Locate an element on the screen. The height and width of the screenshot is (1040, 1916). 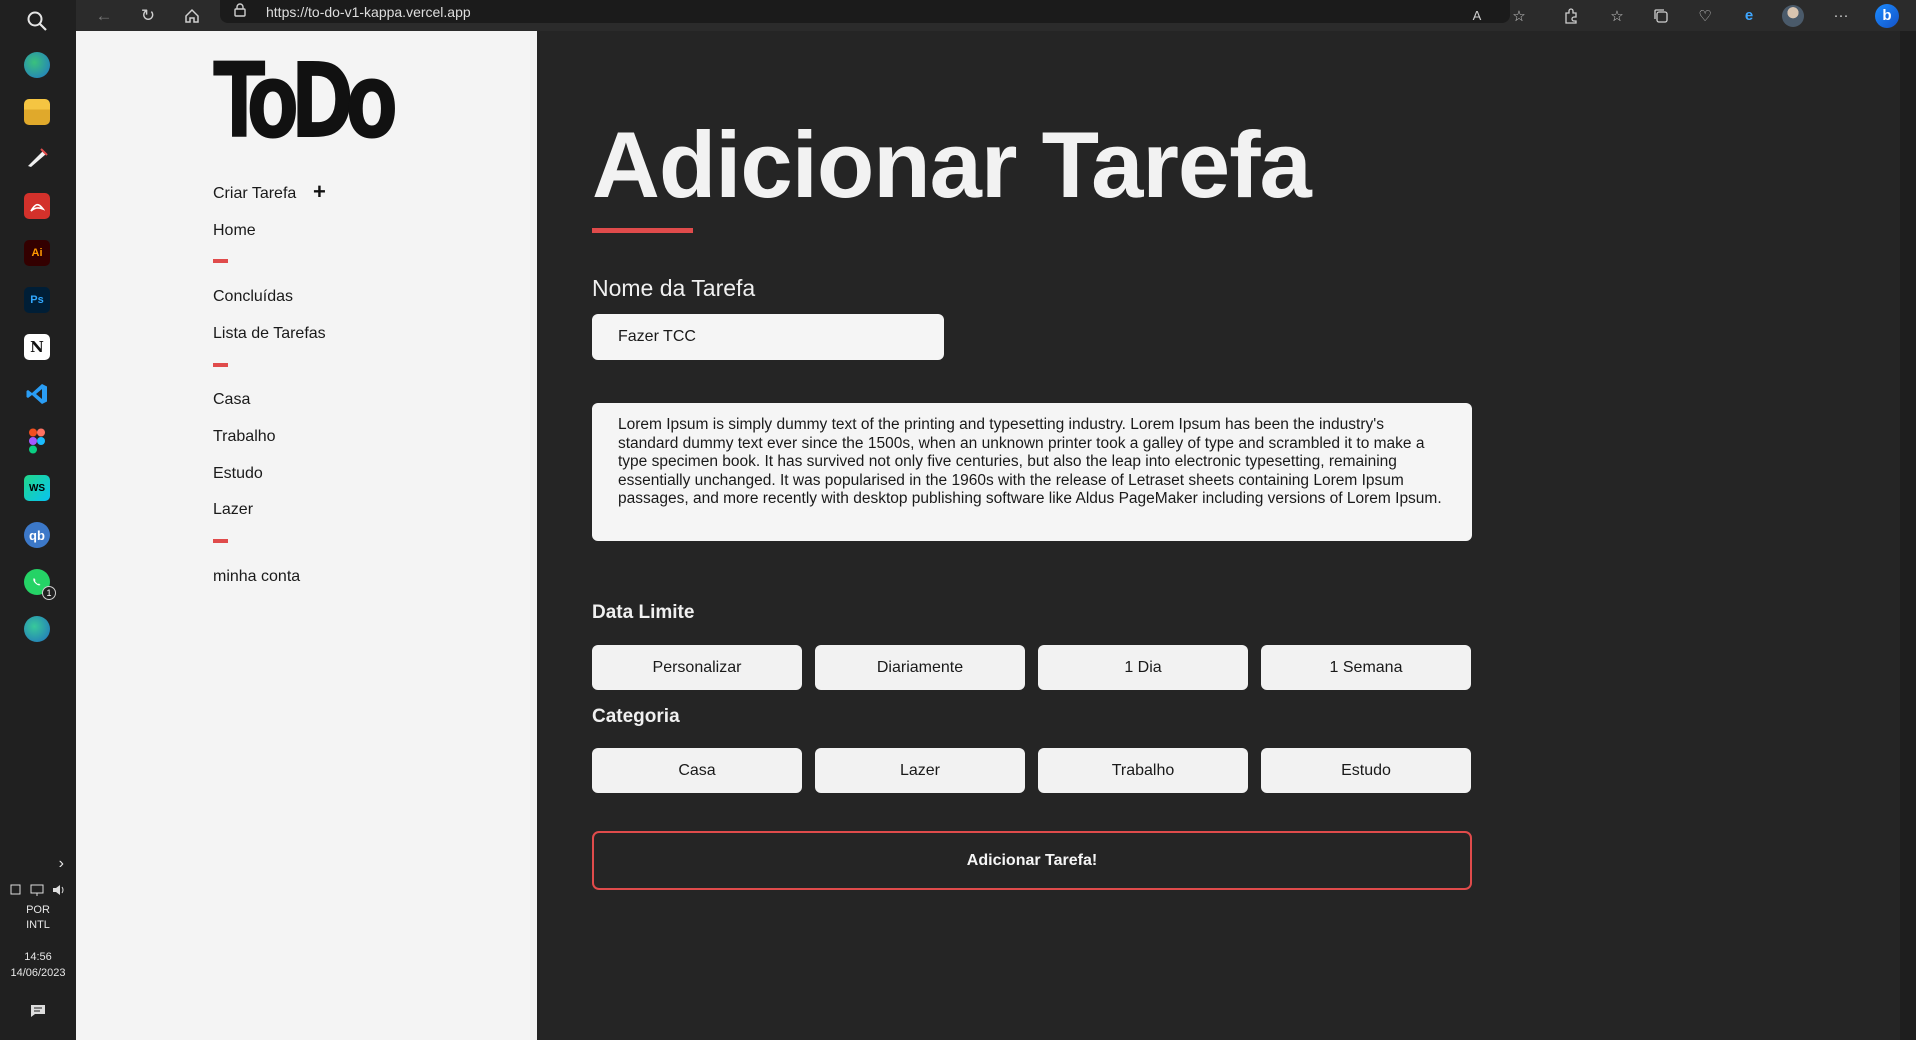
address-bar: https://to-do-v1-kappa.vercel.app is located at coordinates (865, 11).